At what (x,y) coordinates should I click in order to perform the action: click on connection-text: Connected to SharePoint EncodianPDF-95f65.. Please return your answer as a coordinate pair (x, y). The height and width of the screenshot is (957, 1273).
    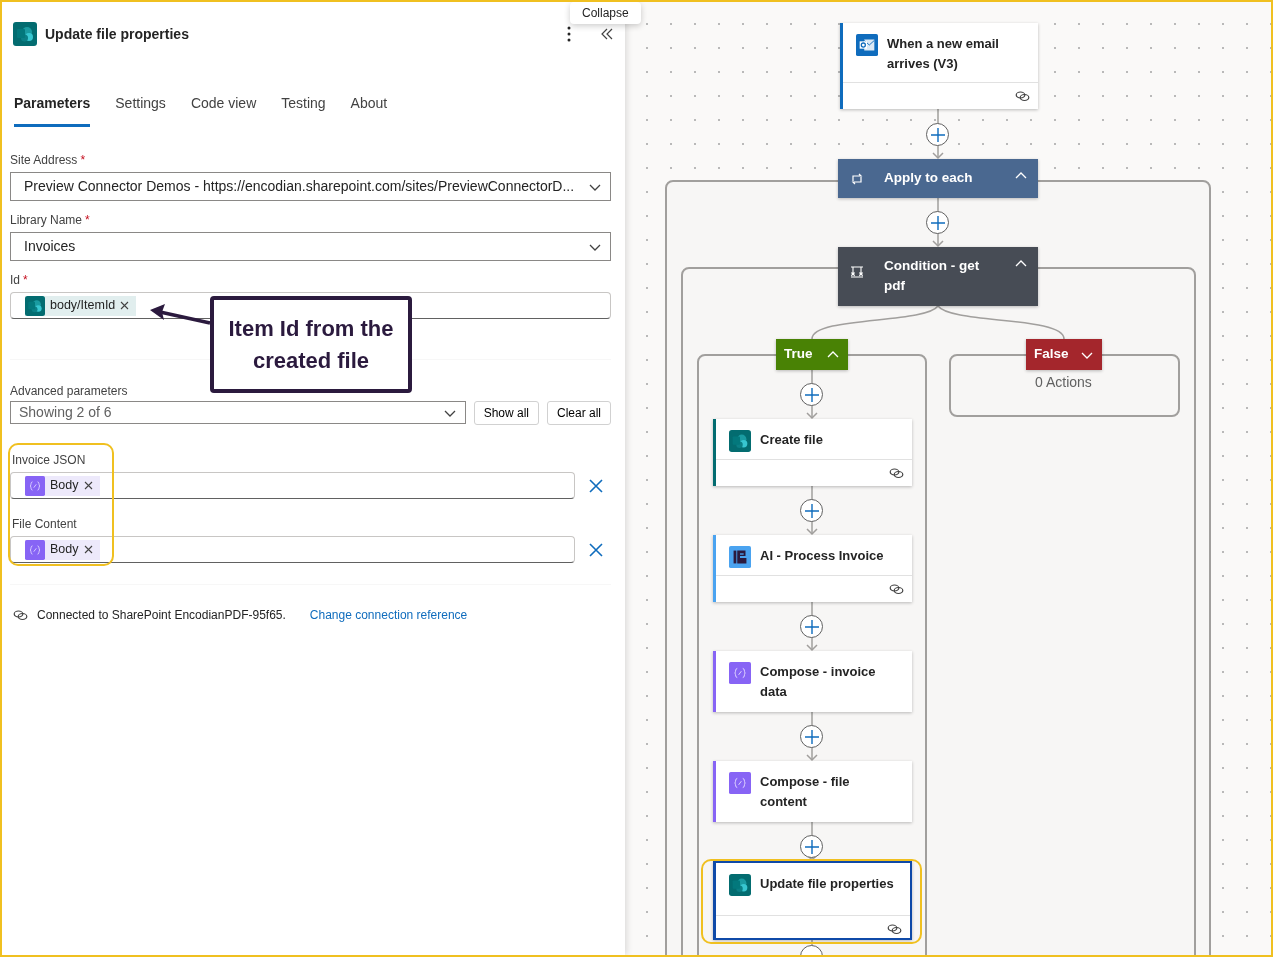
    Looking at the image, I should click on (161, 615).